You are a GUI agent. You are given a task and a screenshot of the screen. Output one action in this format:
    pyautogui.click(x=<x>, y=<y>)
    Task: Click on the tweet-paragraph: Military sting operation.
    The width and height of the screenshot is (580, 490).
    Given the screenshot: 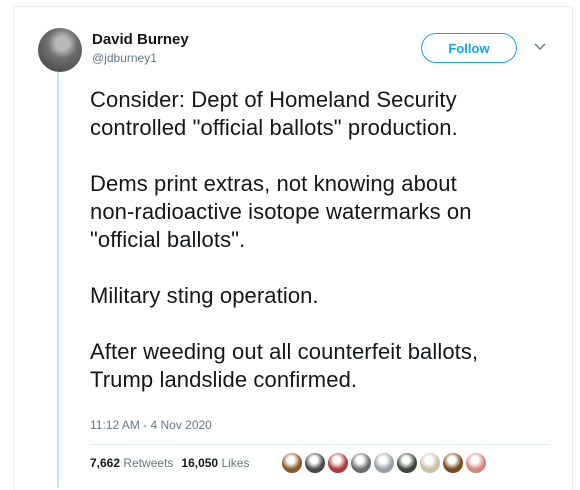 What is the action you would take?
    pyautogui.click(x=204, y=295)
    